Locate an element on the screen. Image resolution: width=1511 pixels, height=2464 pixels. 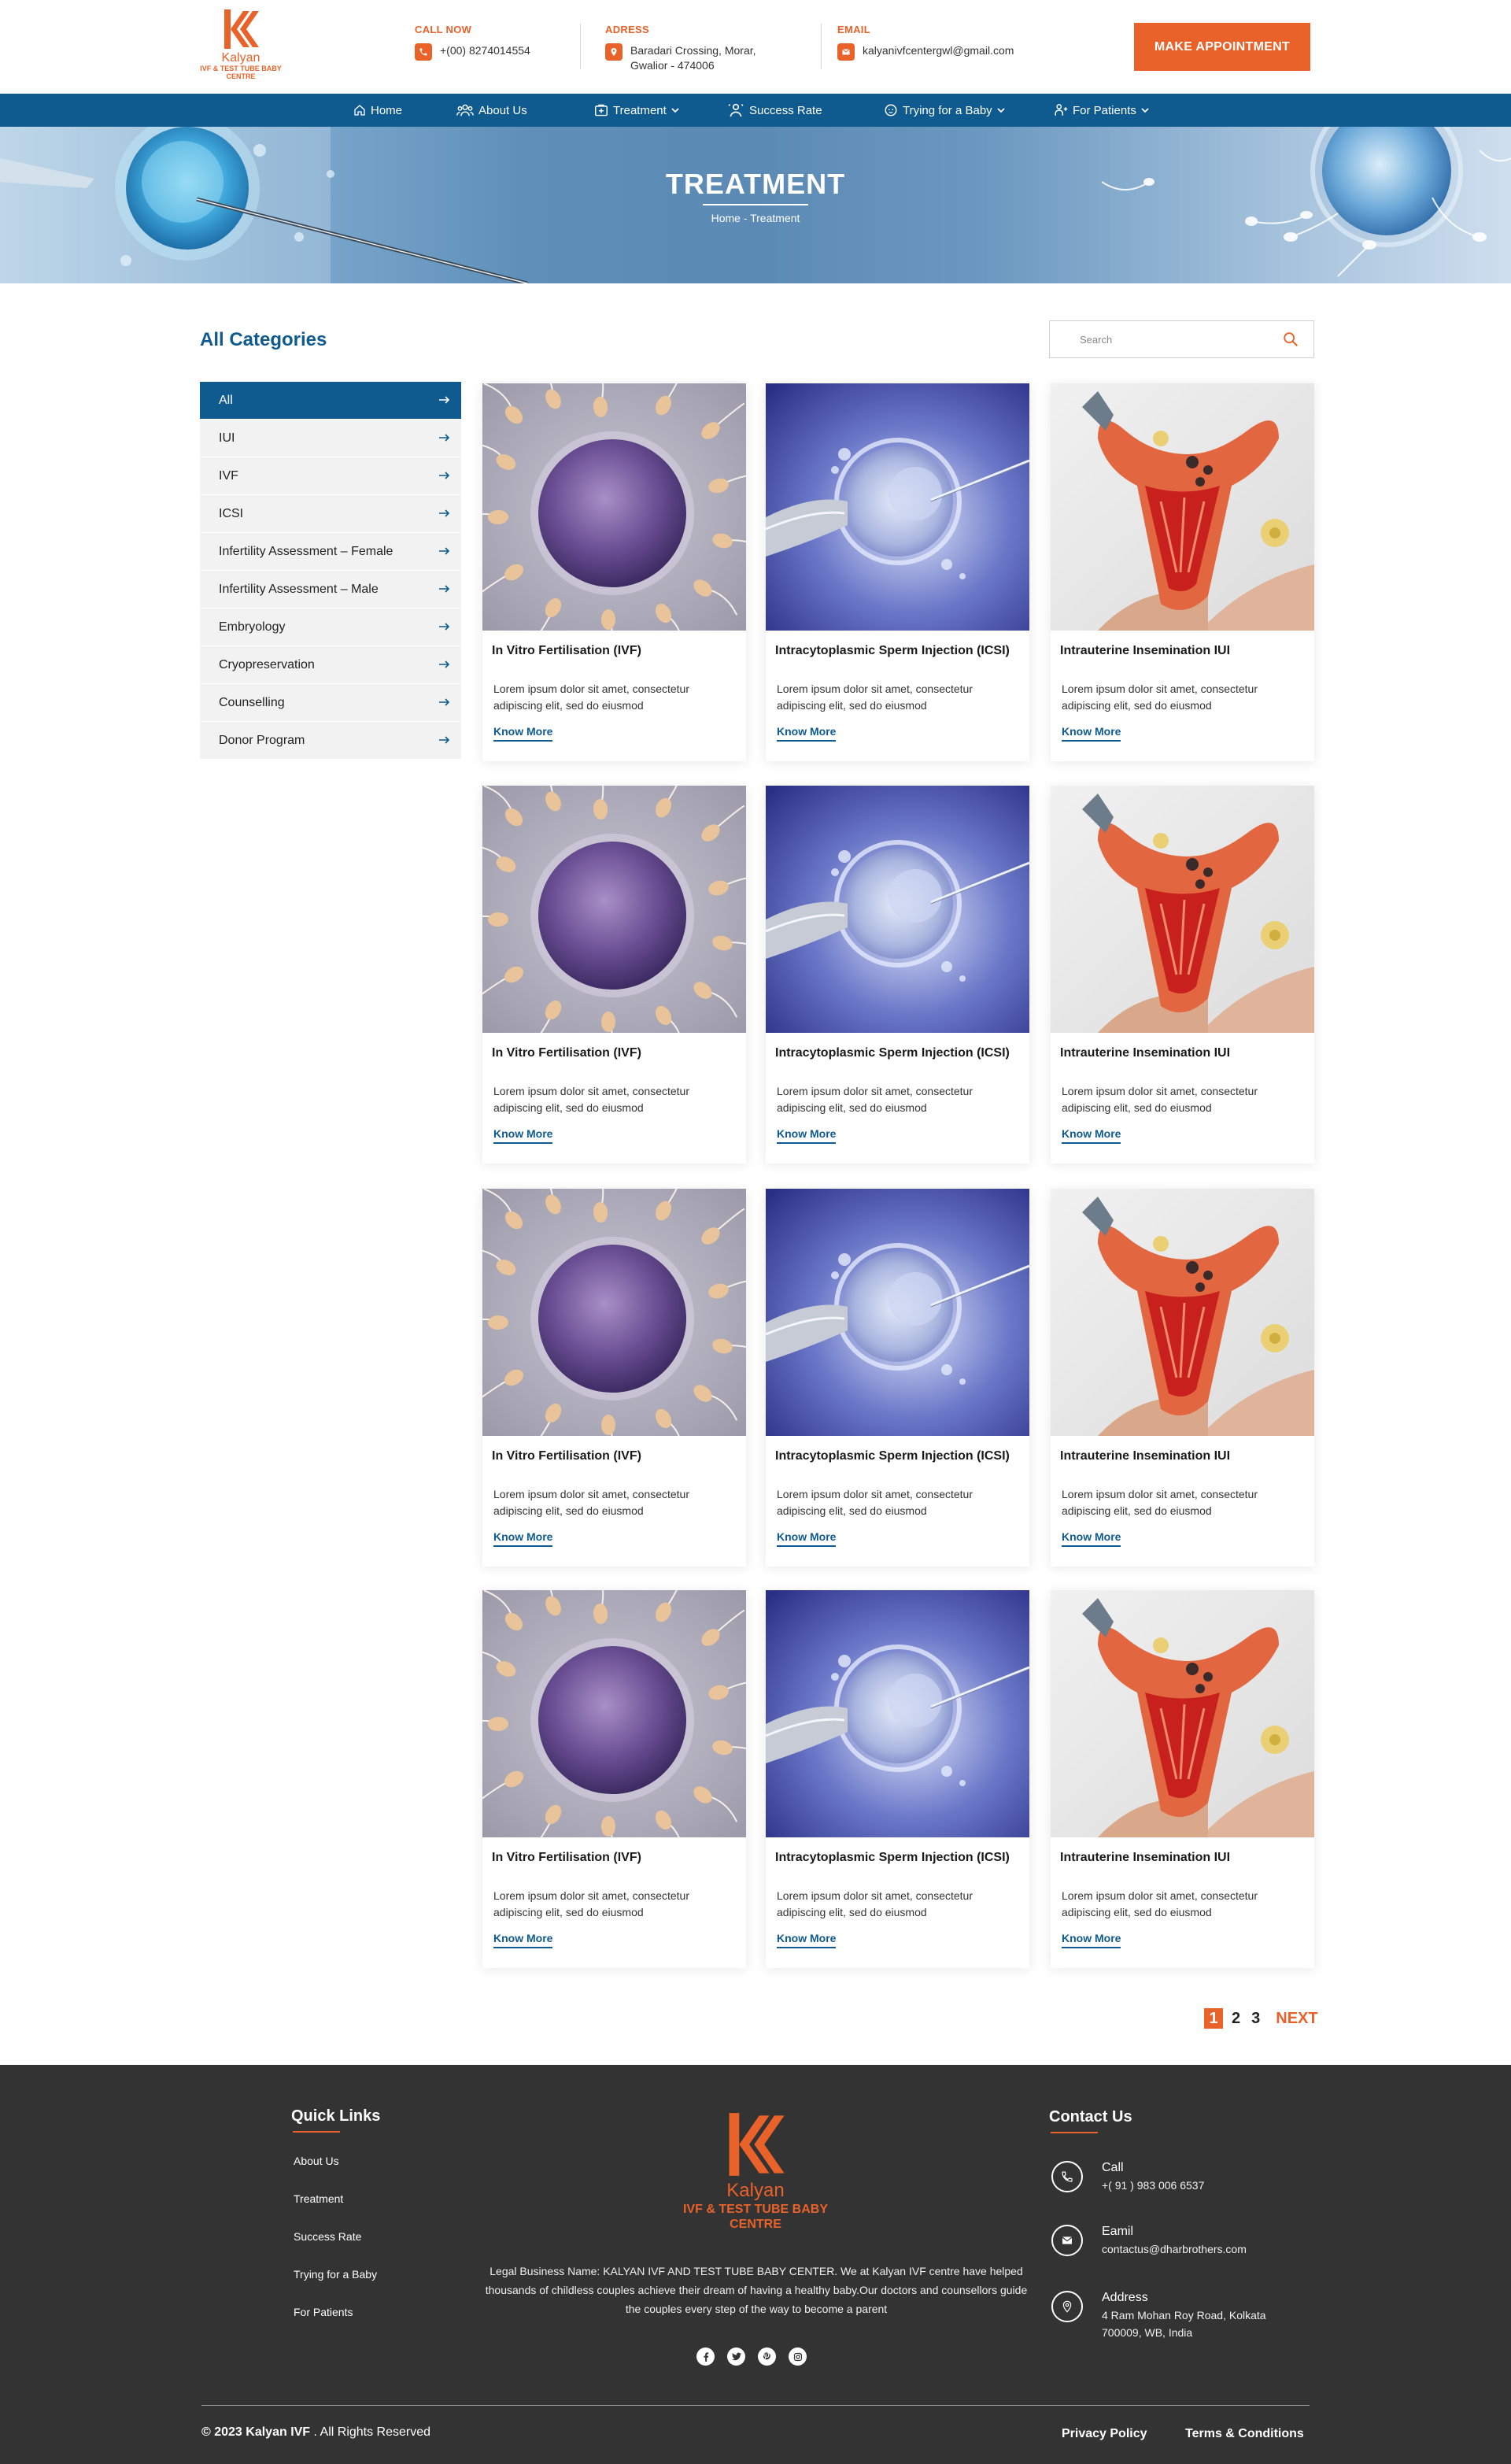
category-label: IUI is located at coordinates (227, 438).